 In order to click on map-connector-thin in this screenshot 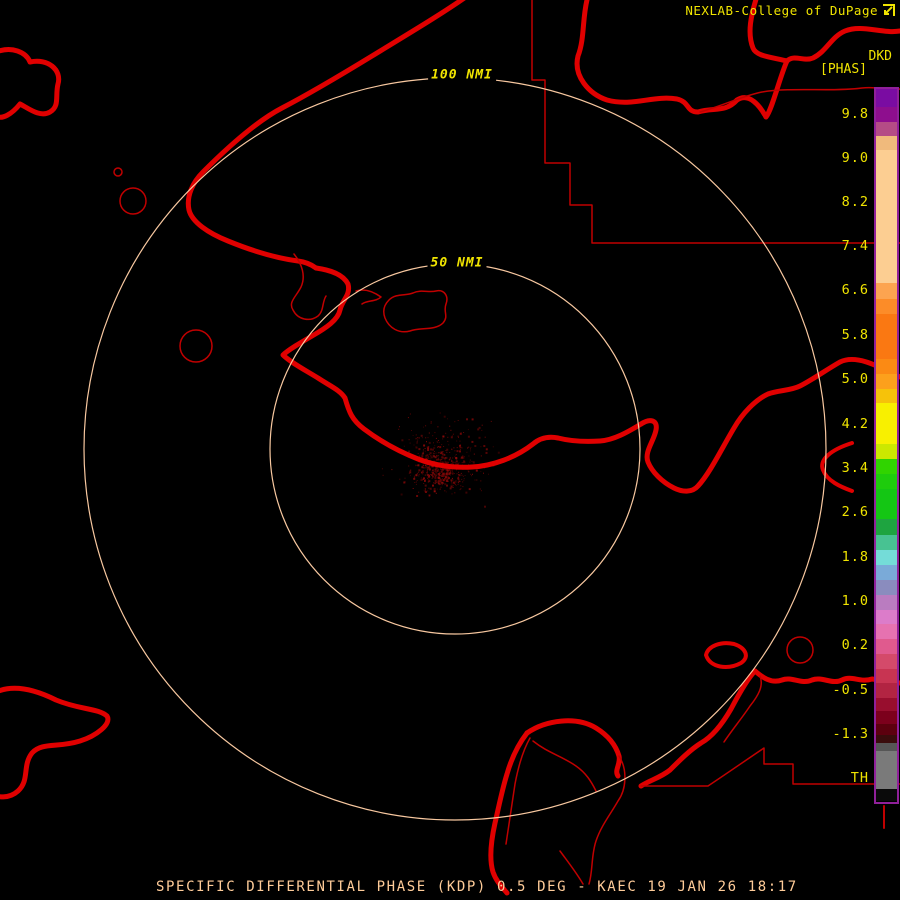, I will do `click(368, 297)`.